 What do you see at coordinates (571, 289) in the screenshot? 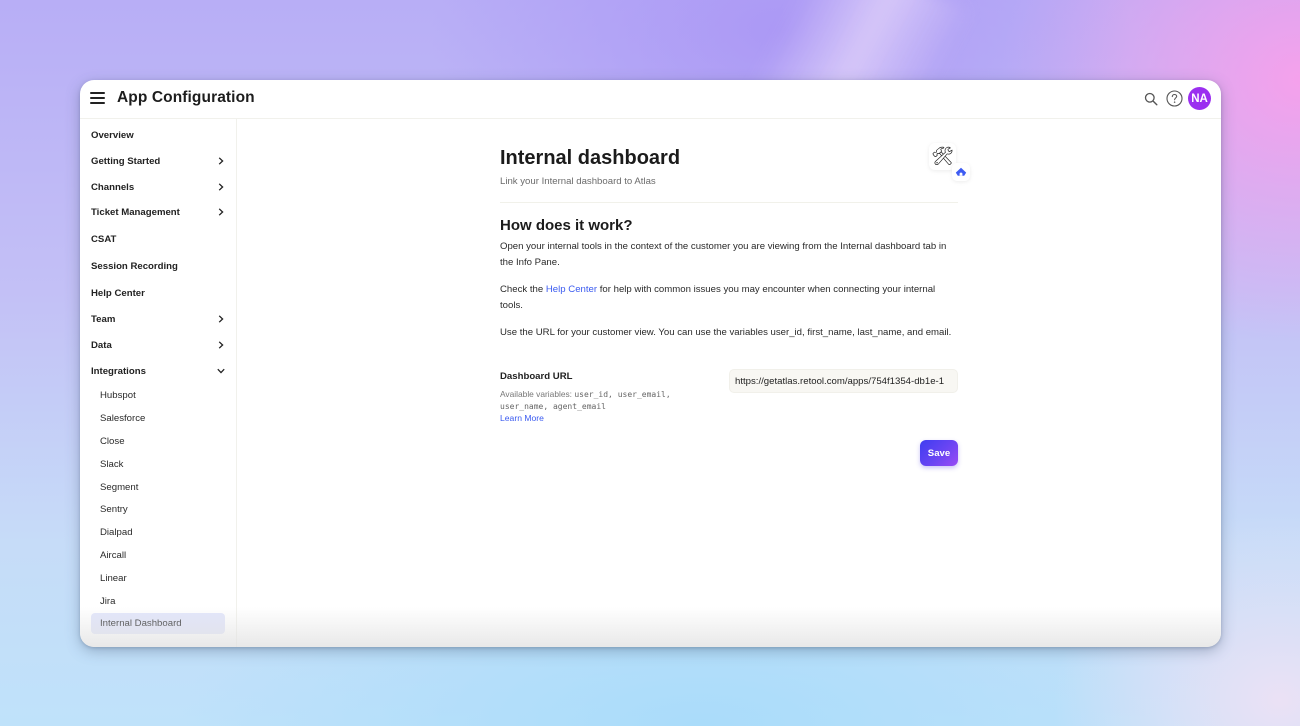
I see `help-center-link: Help Center` at bounding box center [571, 289].